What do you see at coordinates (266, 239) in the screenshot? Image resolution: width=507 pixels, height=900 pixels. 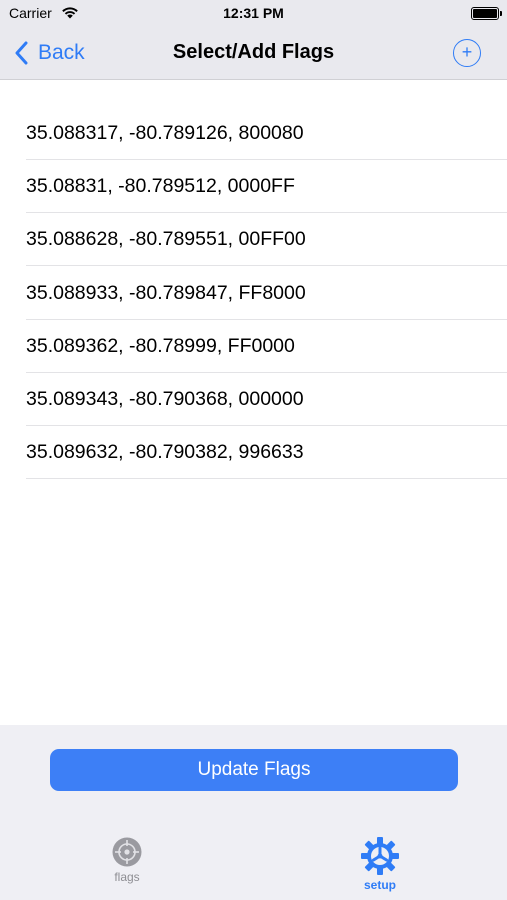 I see `flag-list-item: 35.088628, -80.789551, 00FF00` at bounding box center [266, 239].